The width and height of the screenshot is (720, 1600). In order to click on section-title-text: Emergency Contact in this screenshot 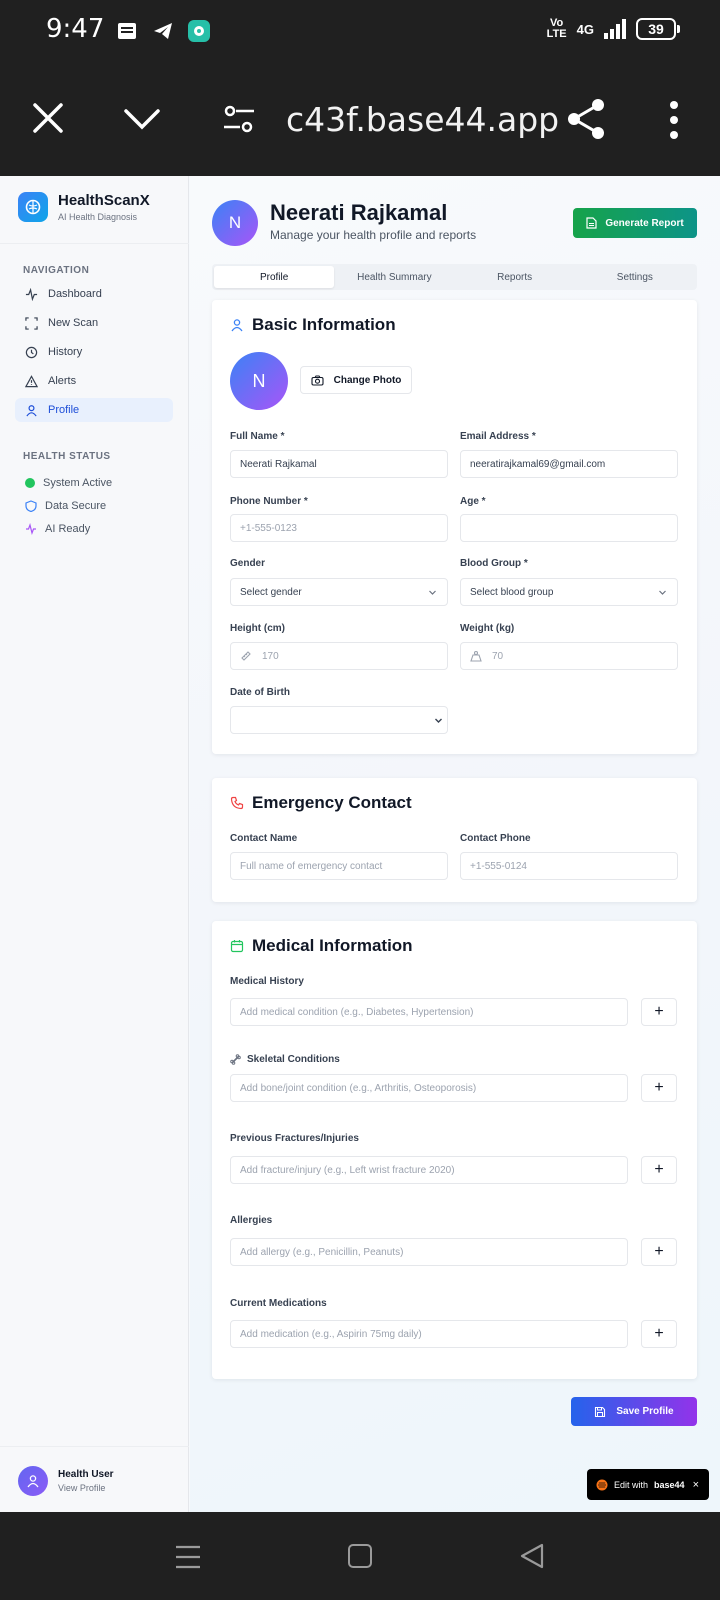, I will do `click(332, 802)`.